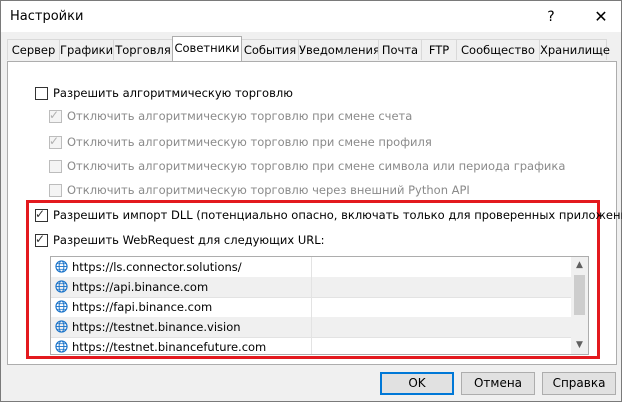 The width and height of the screenshot is (622, 402). Describe the element at coordinates (143, 49) in the screenshot. I see `tab-trade: Торговля` at that location.